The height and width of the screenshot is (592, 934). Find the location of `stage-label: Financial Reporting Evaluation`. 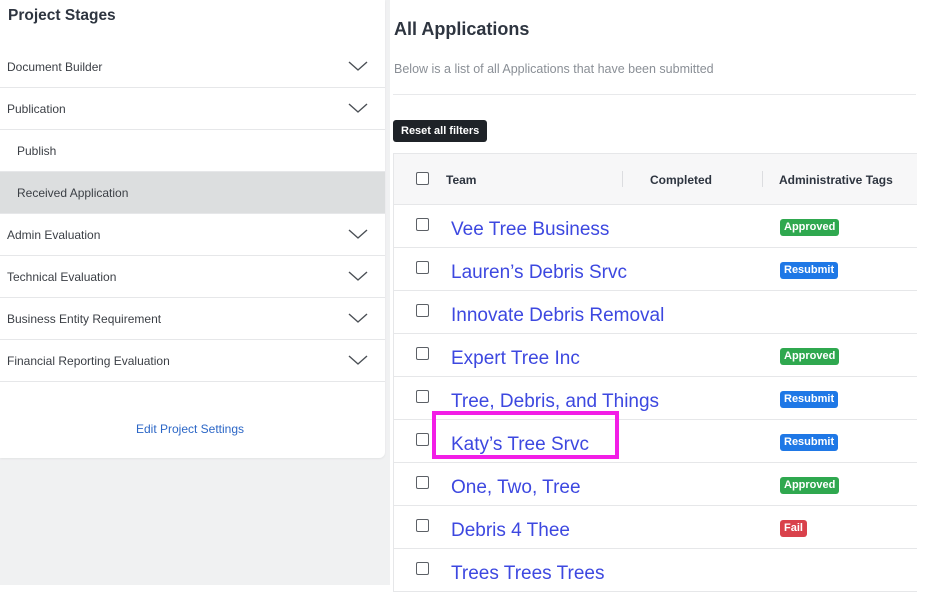

stage-label: Financial Reporting Evaluation is located at coordinates (88, 360).